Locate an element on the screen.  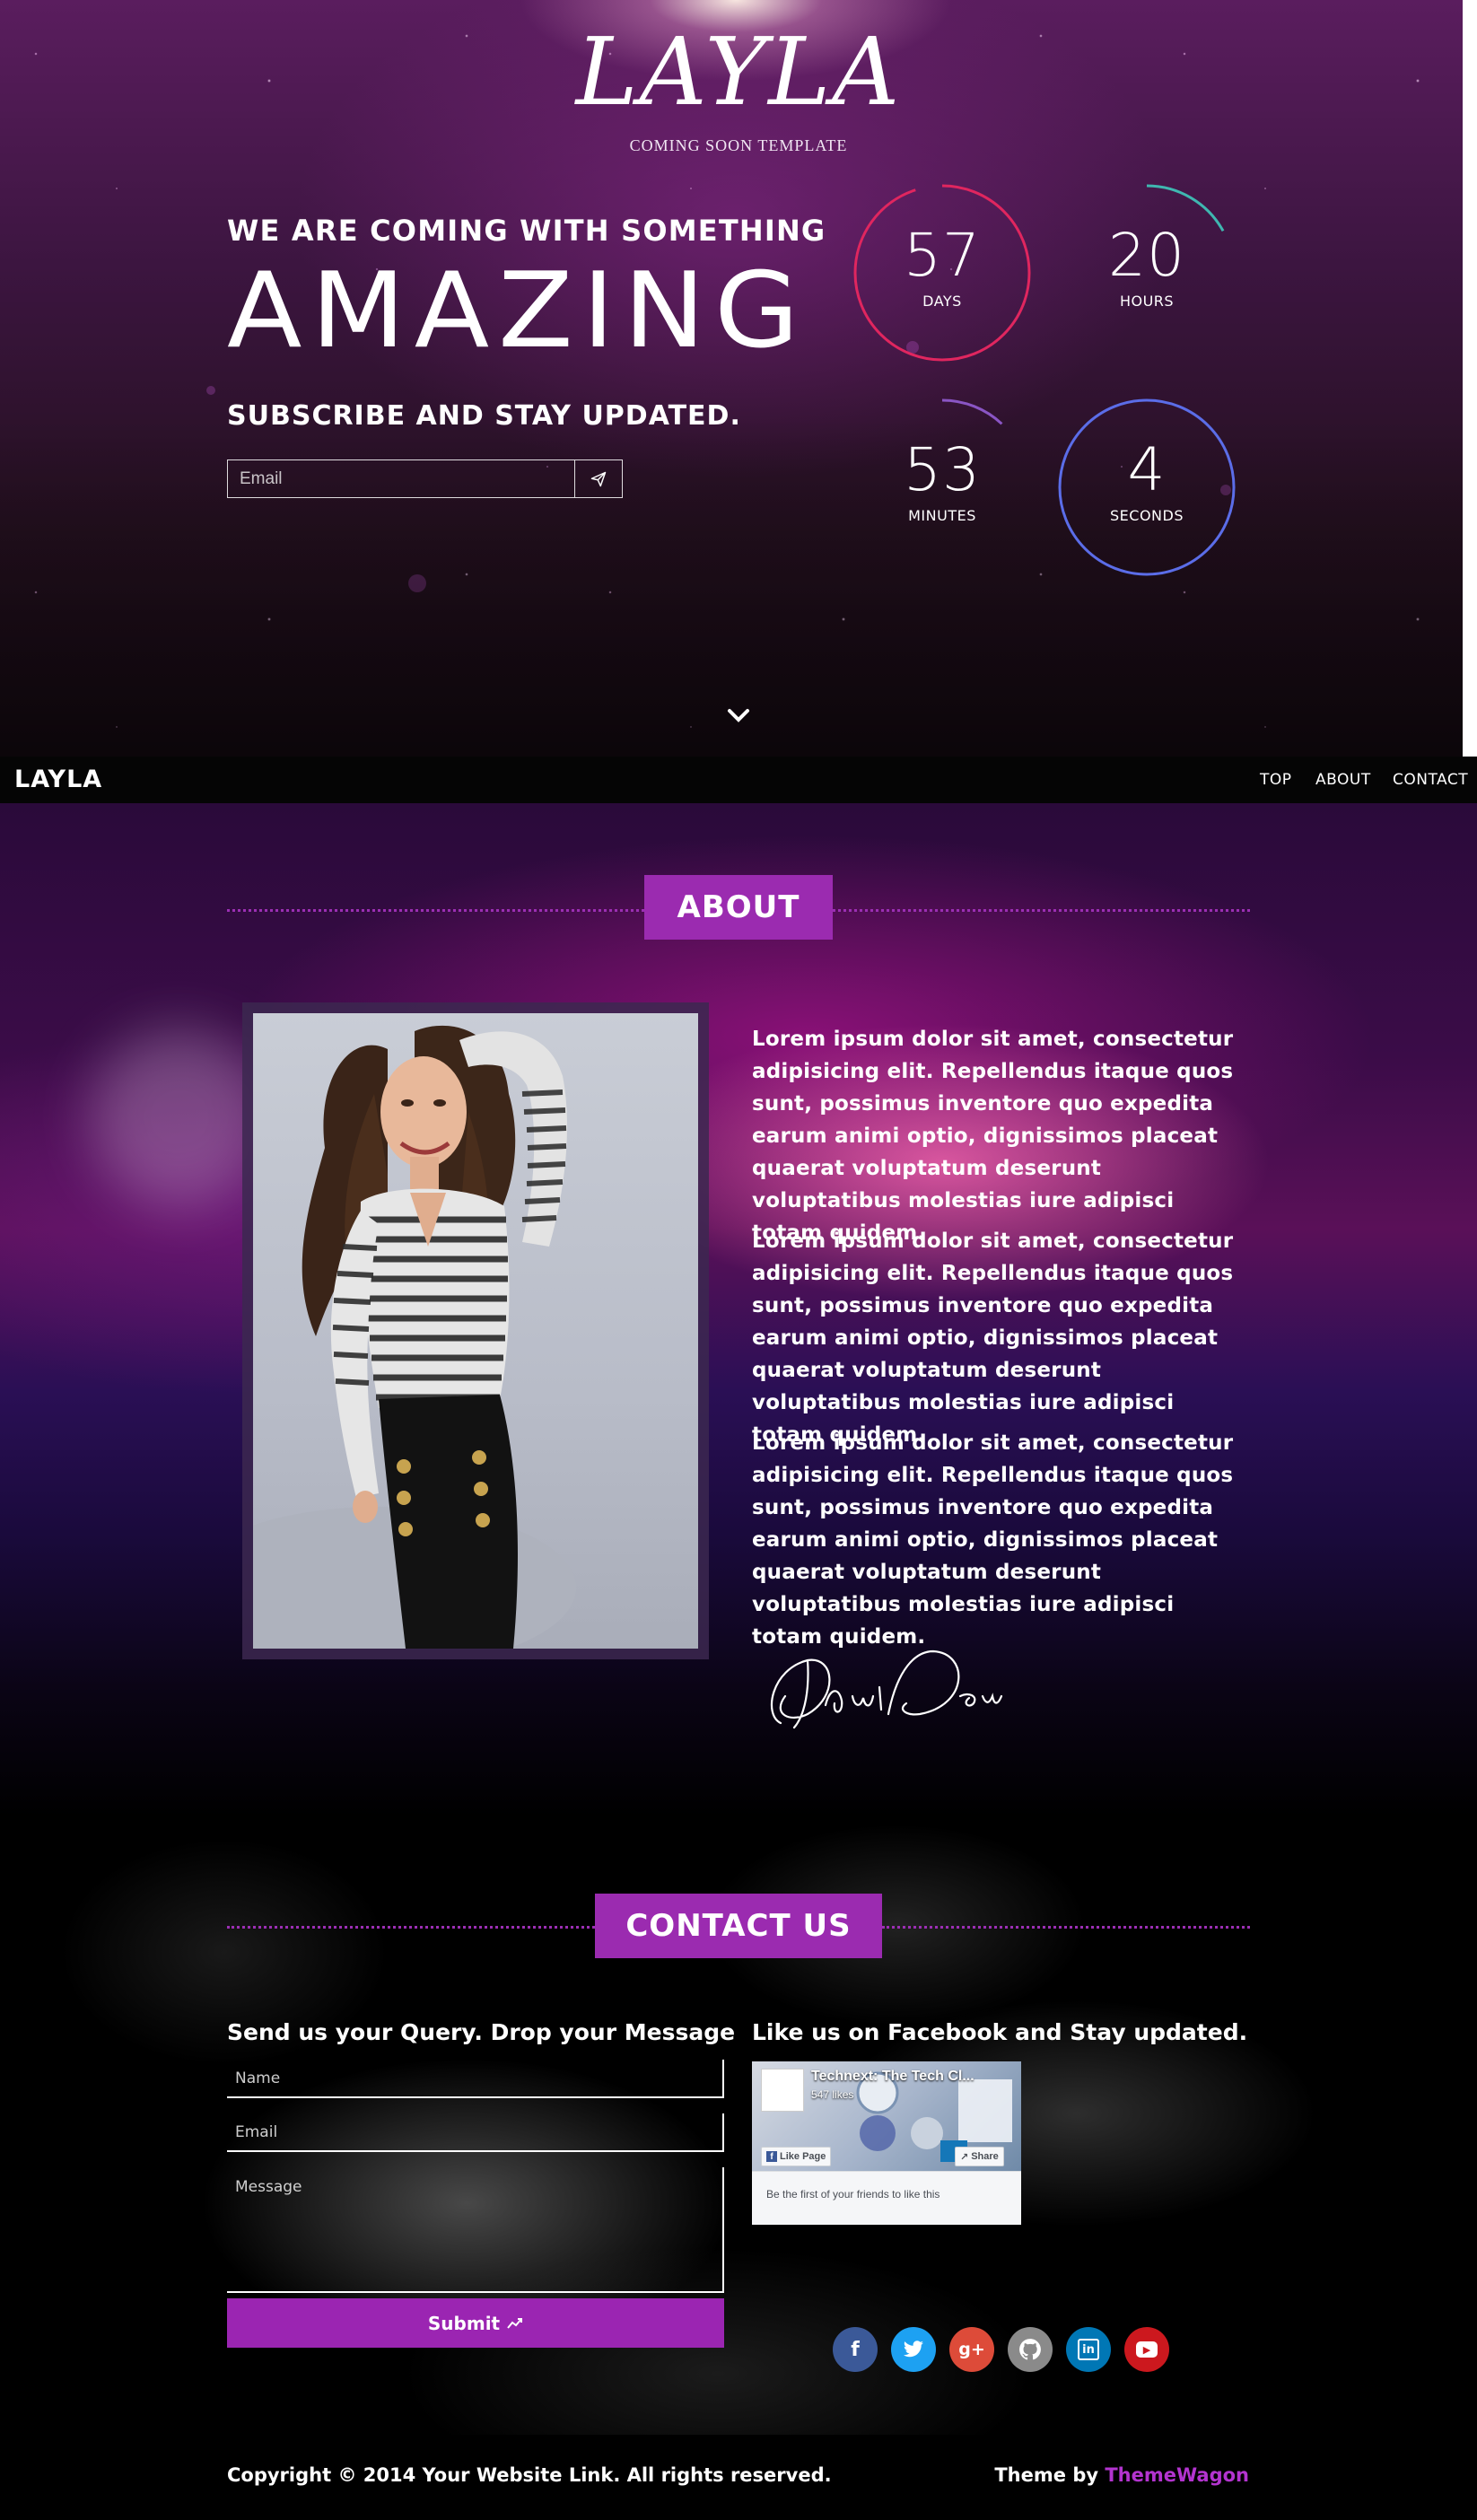
about-signature is located at coordinates (889, 1690).